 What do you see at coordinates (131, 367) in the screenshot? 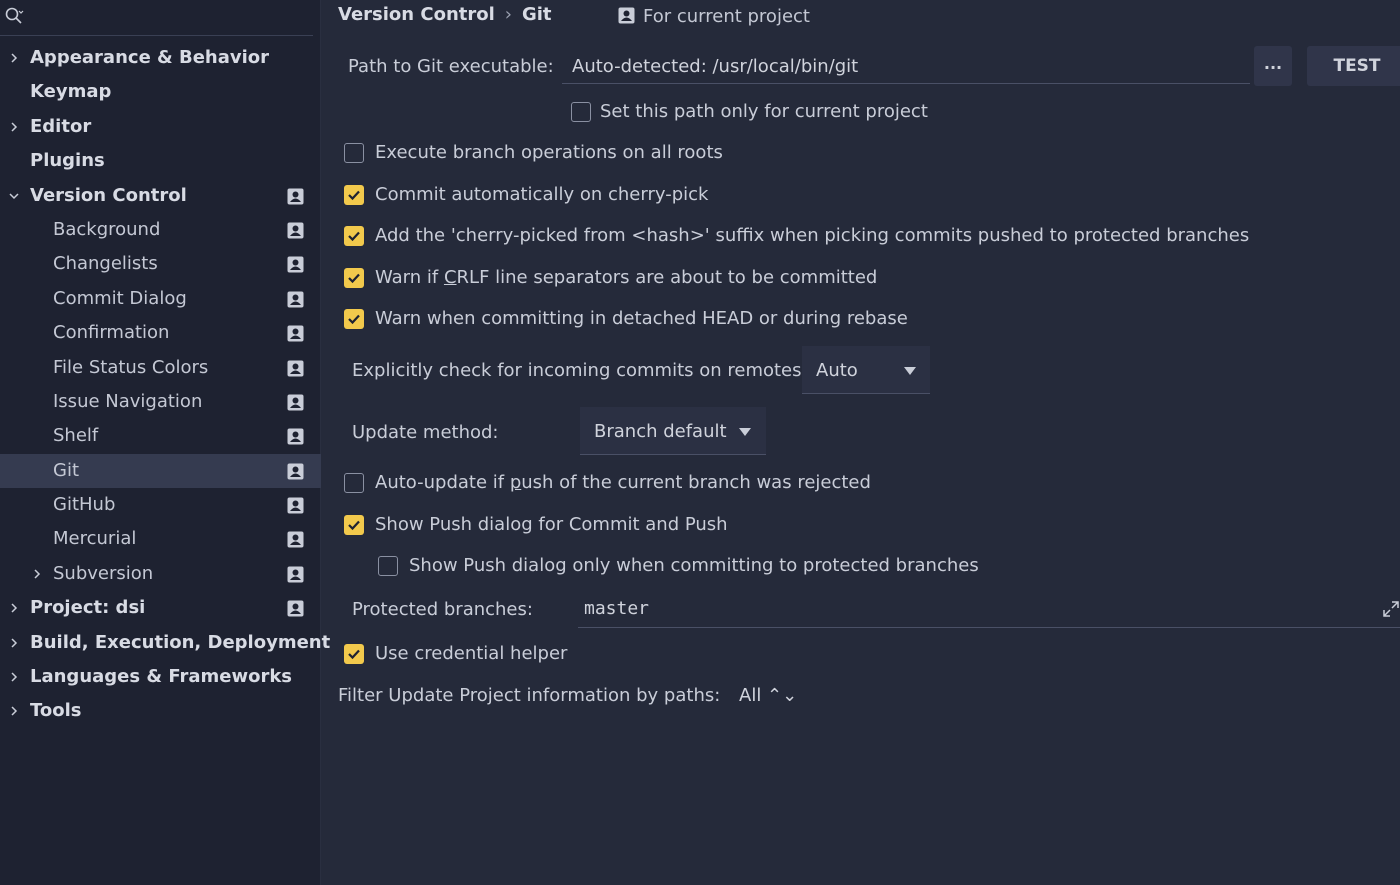
I see `sidebar-item-label: File Status Colors` at bounding box center [131, 367].